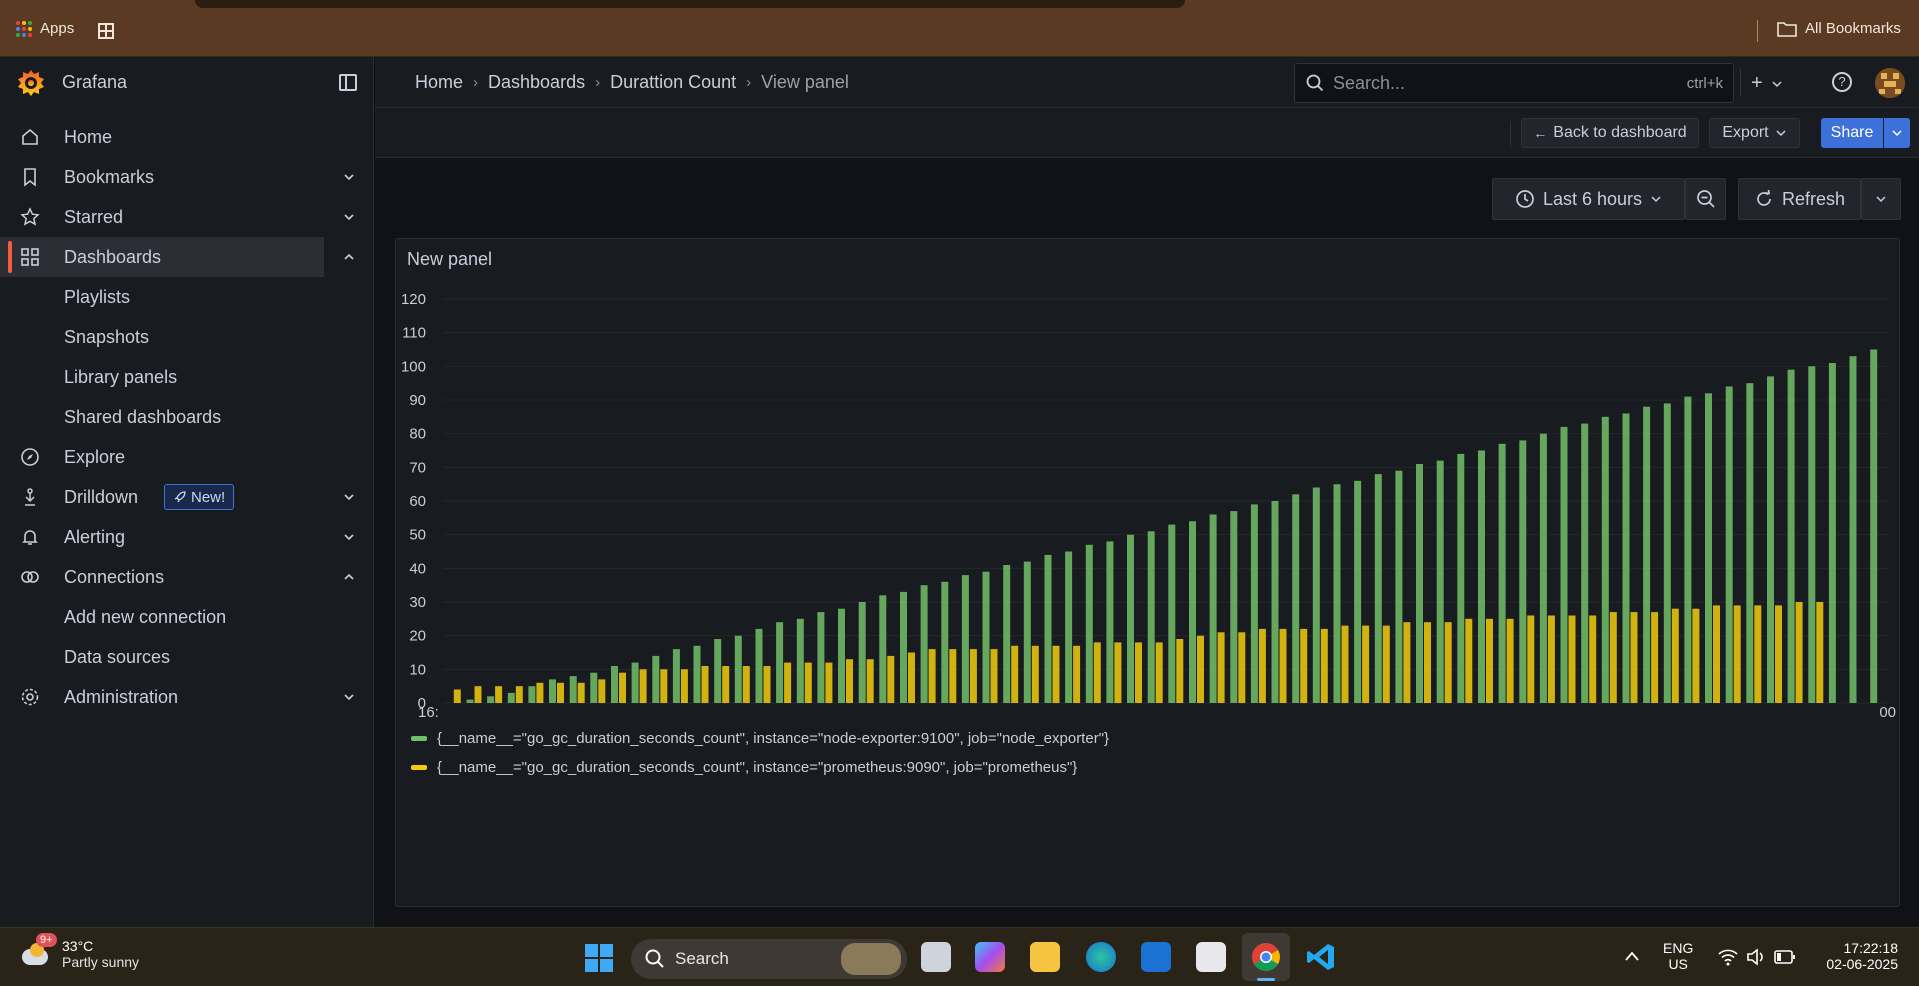 The image size is (1919, 986). I want to click on battery-icon, so click(1785, 957).